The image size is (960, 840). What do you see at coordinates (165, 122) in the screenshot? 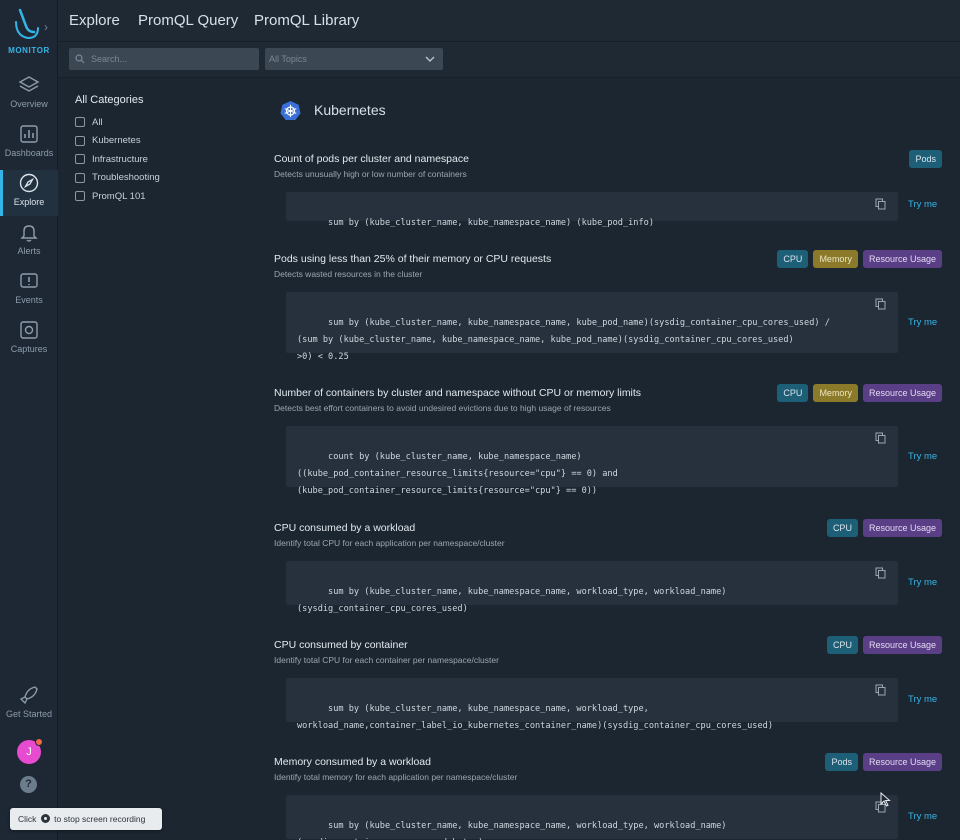
I see `category-all: All` at bounding box center [165, 122].